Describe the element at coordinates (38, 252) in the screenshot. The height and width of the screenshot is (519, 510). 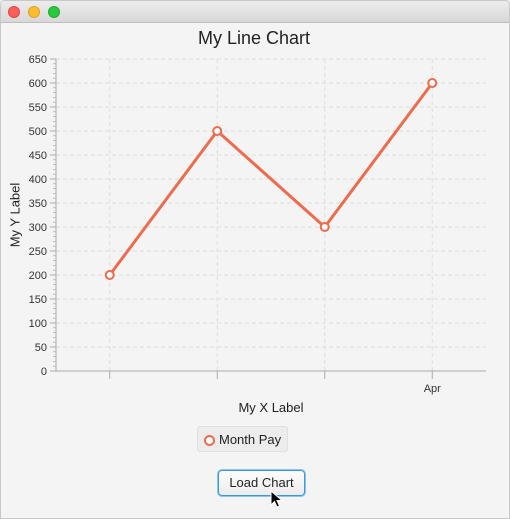
I see `y-tick-label: 250` at that location.